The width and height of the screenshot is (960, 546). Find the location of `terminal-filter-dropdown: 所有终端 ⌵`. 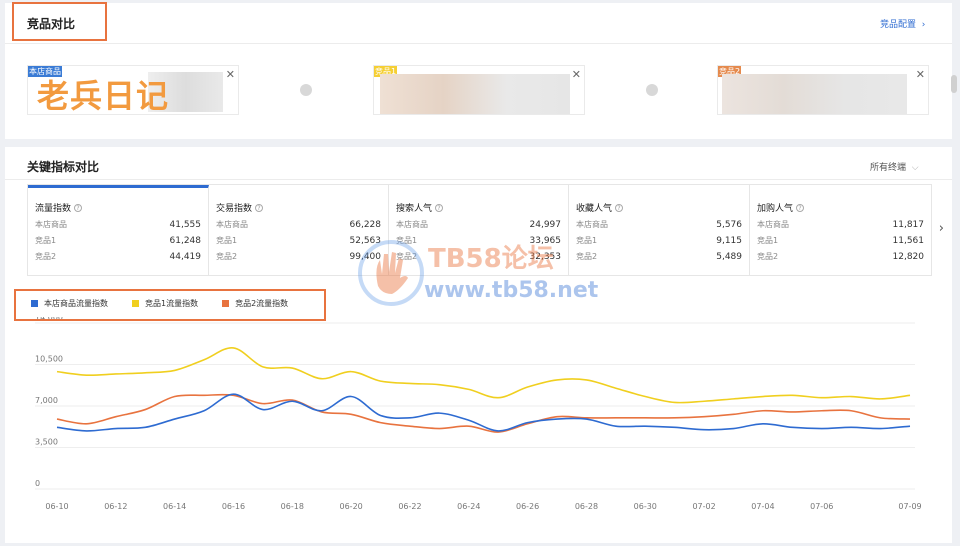

terminal-filter-dropdown: 所有终端 ⌵ is located at coordinates (894, 166).